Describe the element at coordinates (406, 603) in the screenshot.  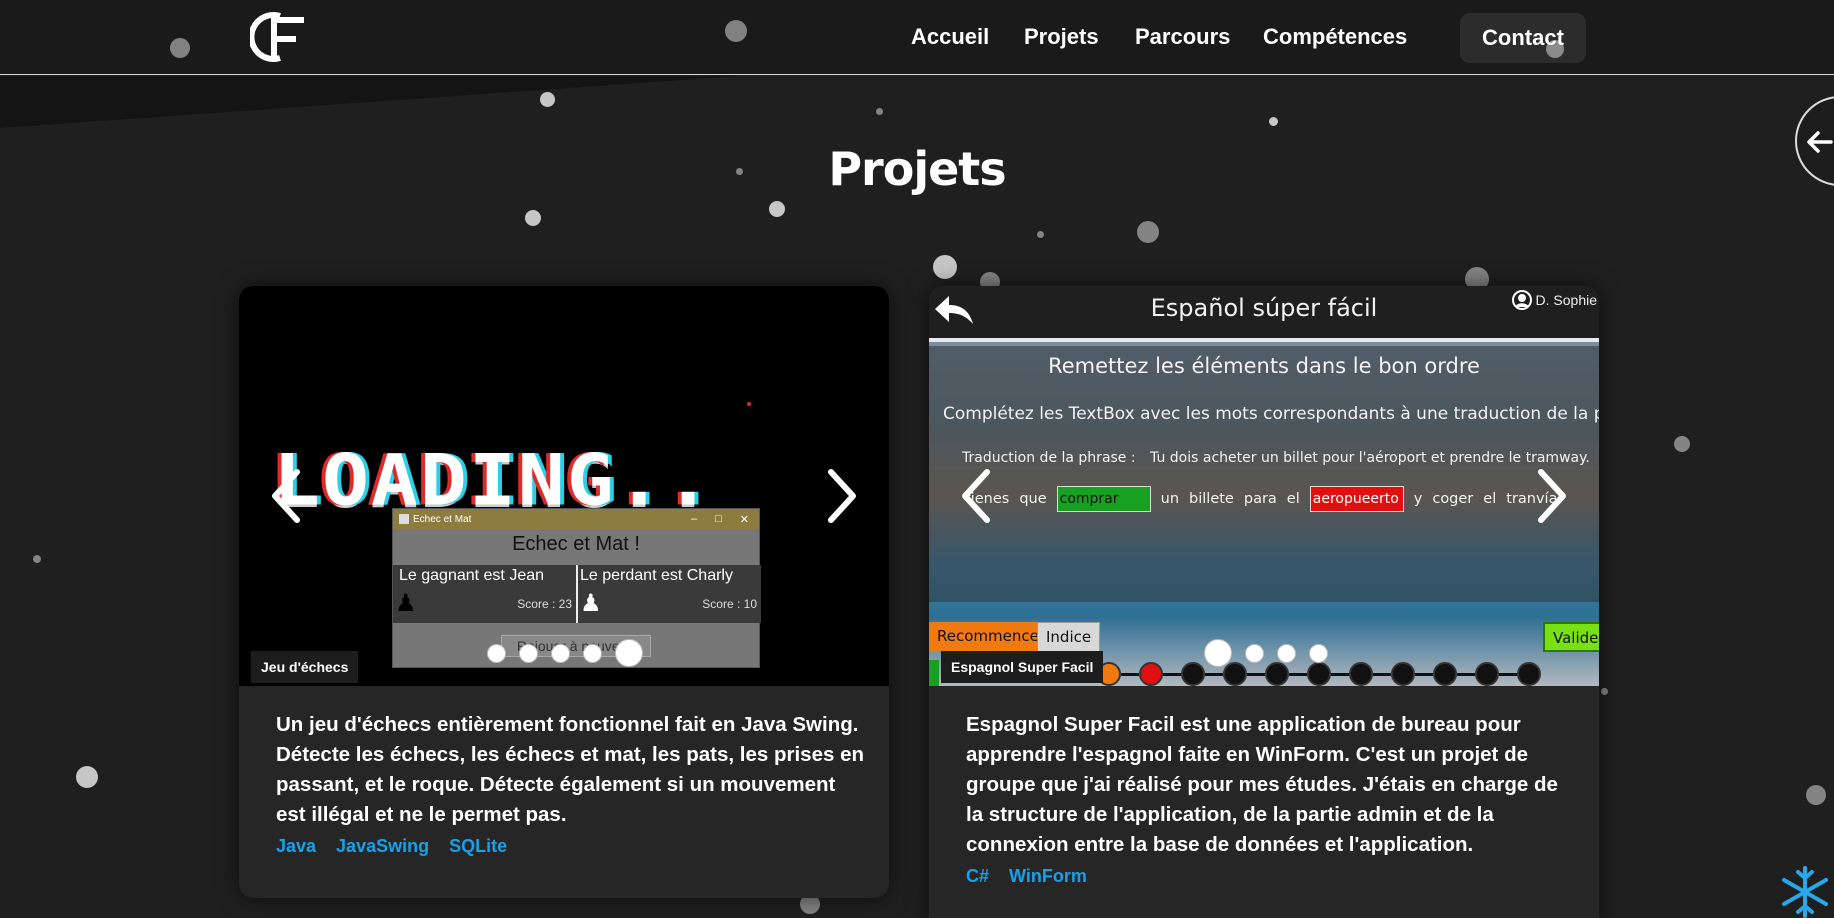
I see `black-pawn-icon: ♟` at that location.